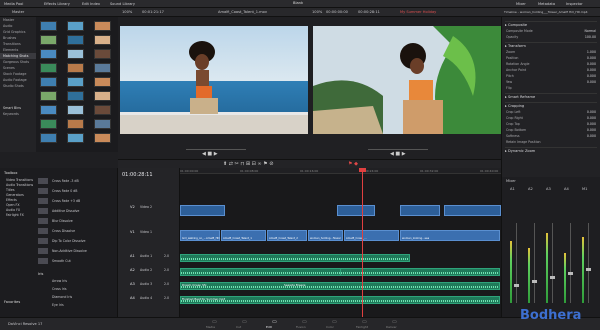 This screenshot has width=600, height=330. What do you see at coordinates (13, 210) in the screenshot?
I see `effects-category: Audio FX` at bounding box center [13, 210].